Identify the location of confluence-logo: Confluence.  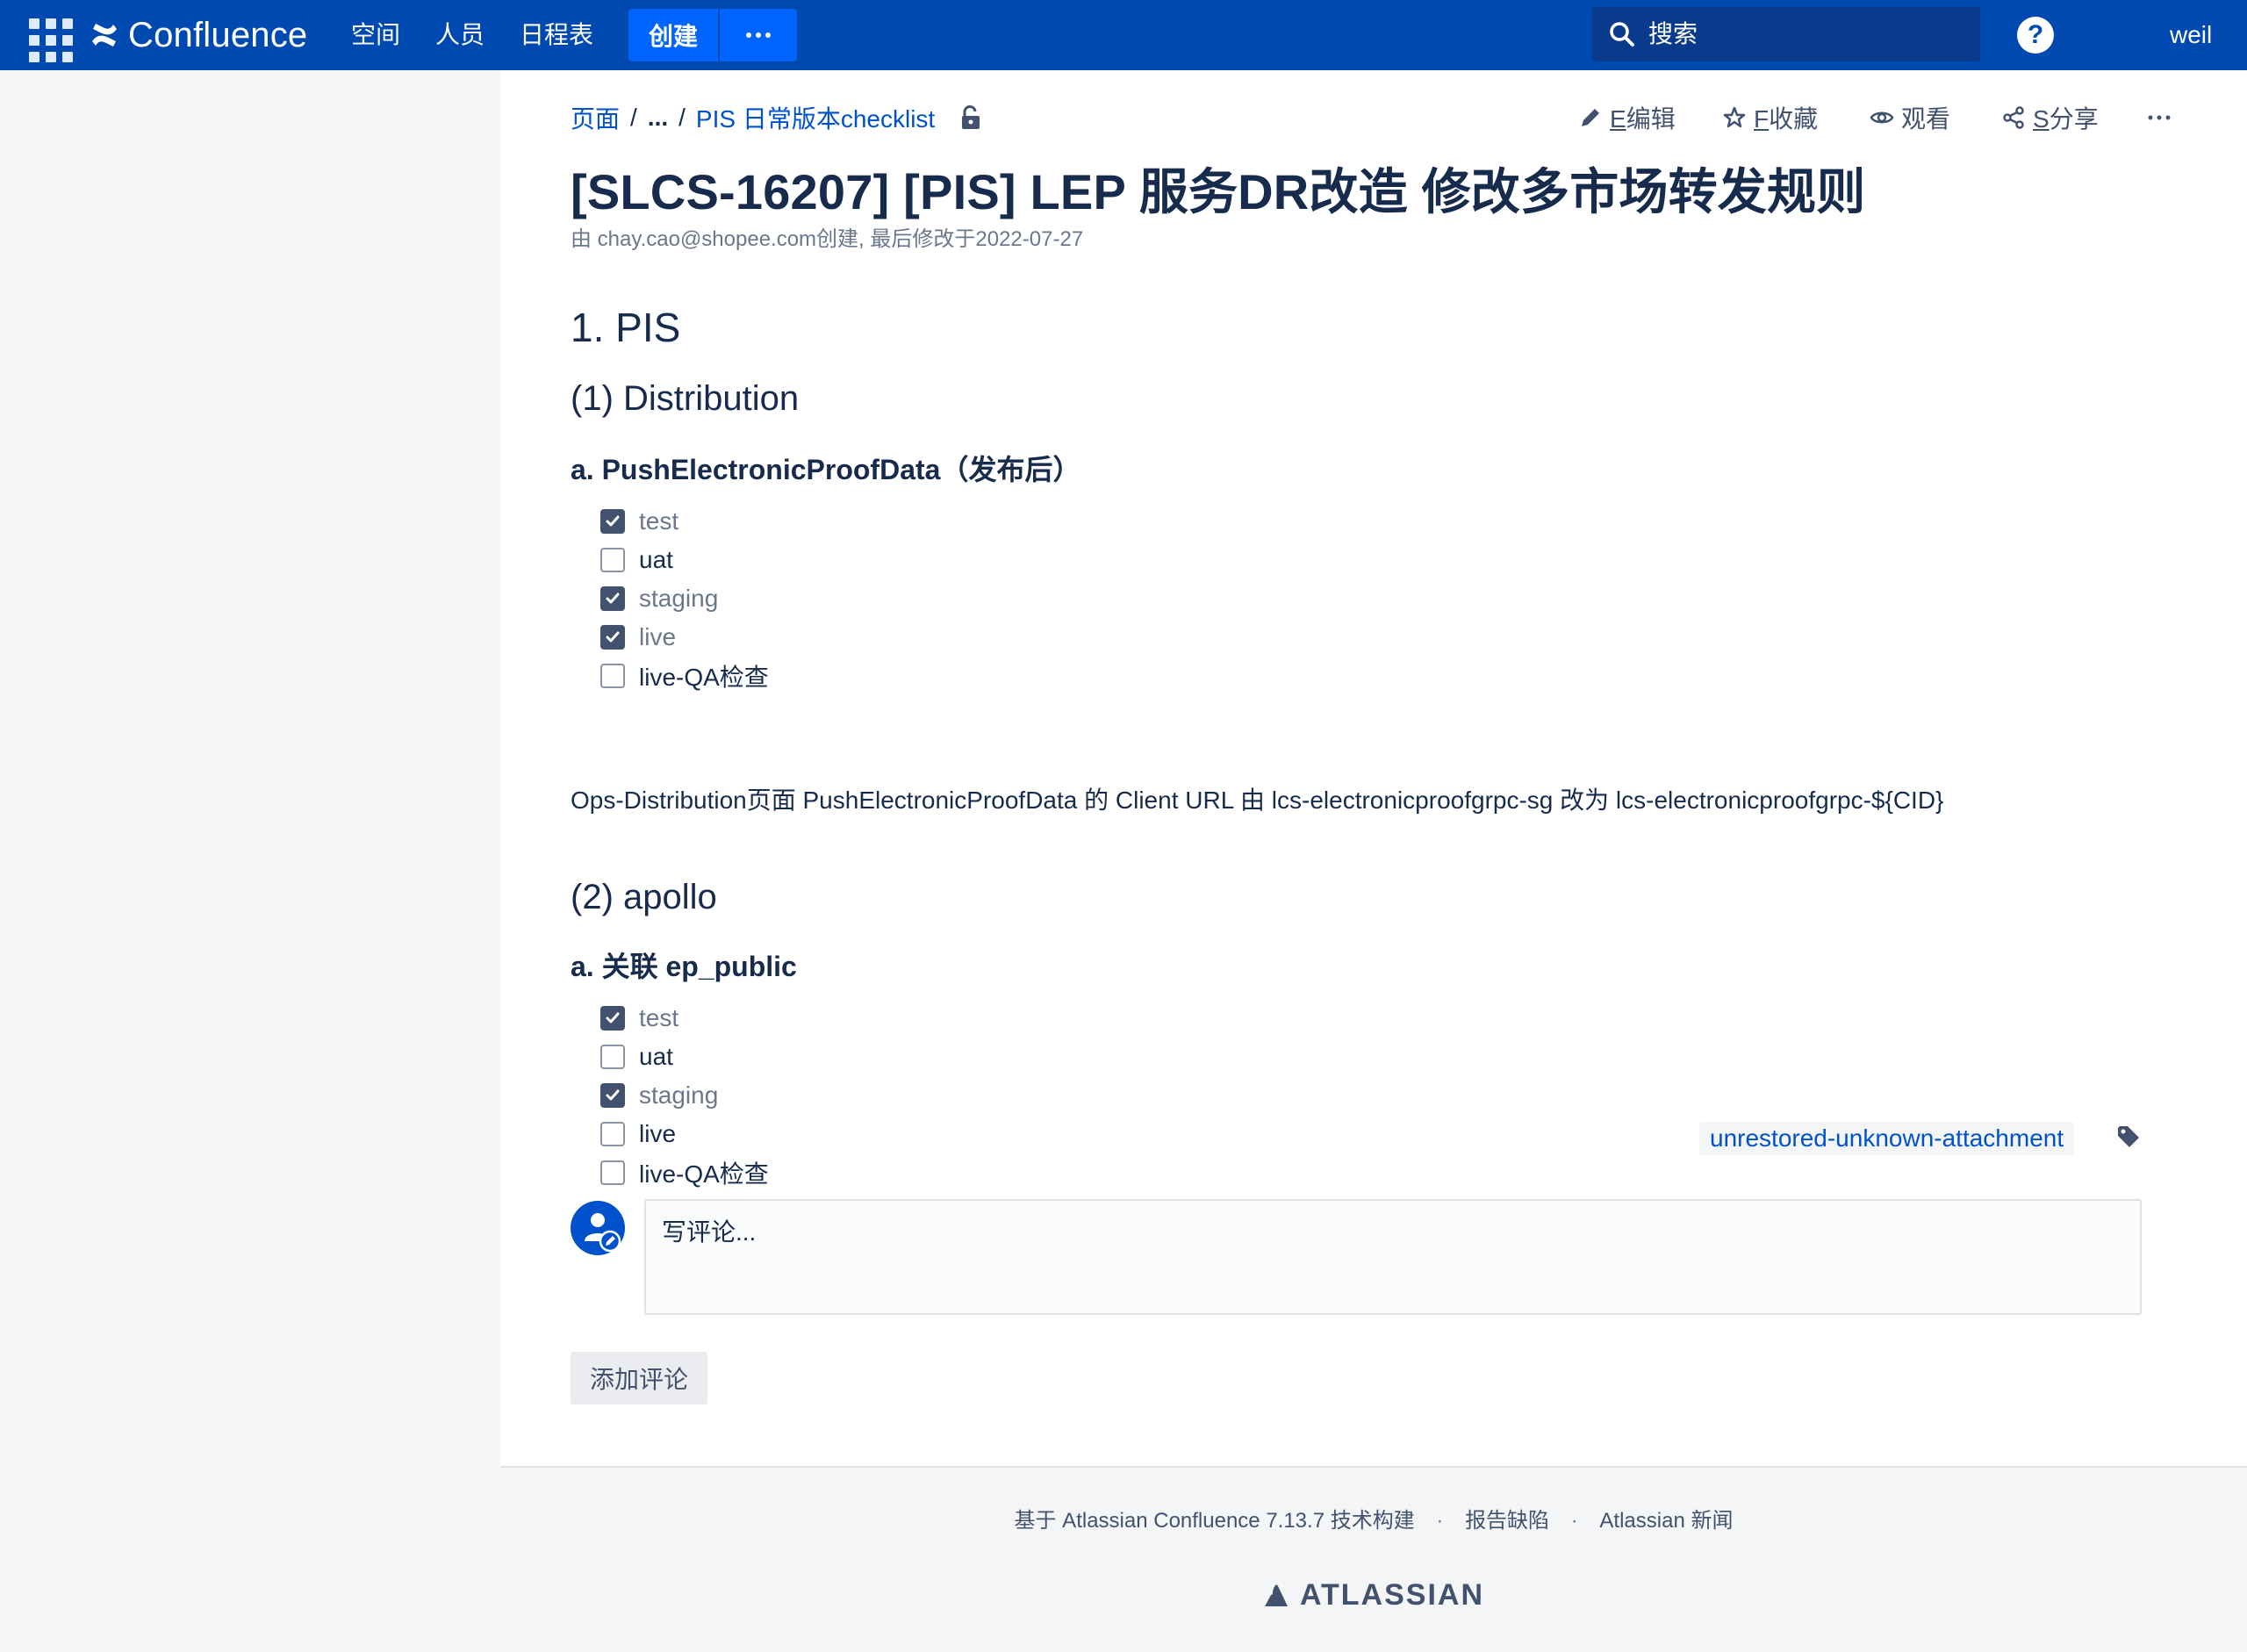
(198, 35).